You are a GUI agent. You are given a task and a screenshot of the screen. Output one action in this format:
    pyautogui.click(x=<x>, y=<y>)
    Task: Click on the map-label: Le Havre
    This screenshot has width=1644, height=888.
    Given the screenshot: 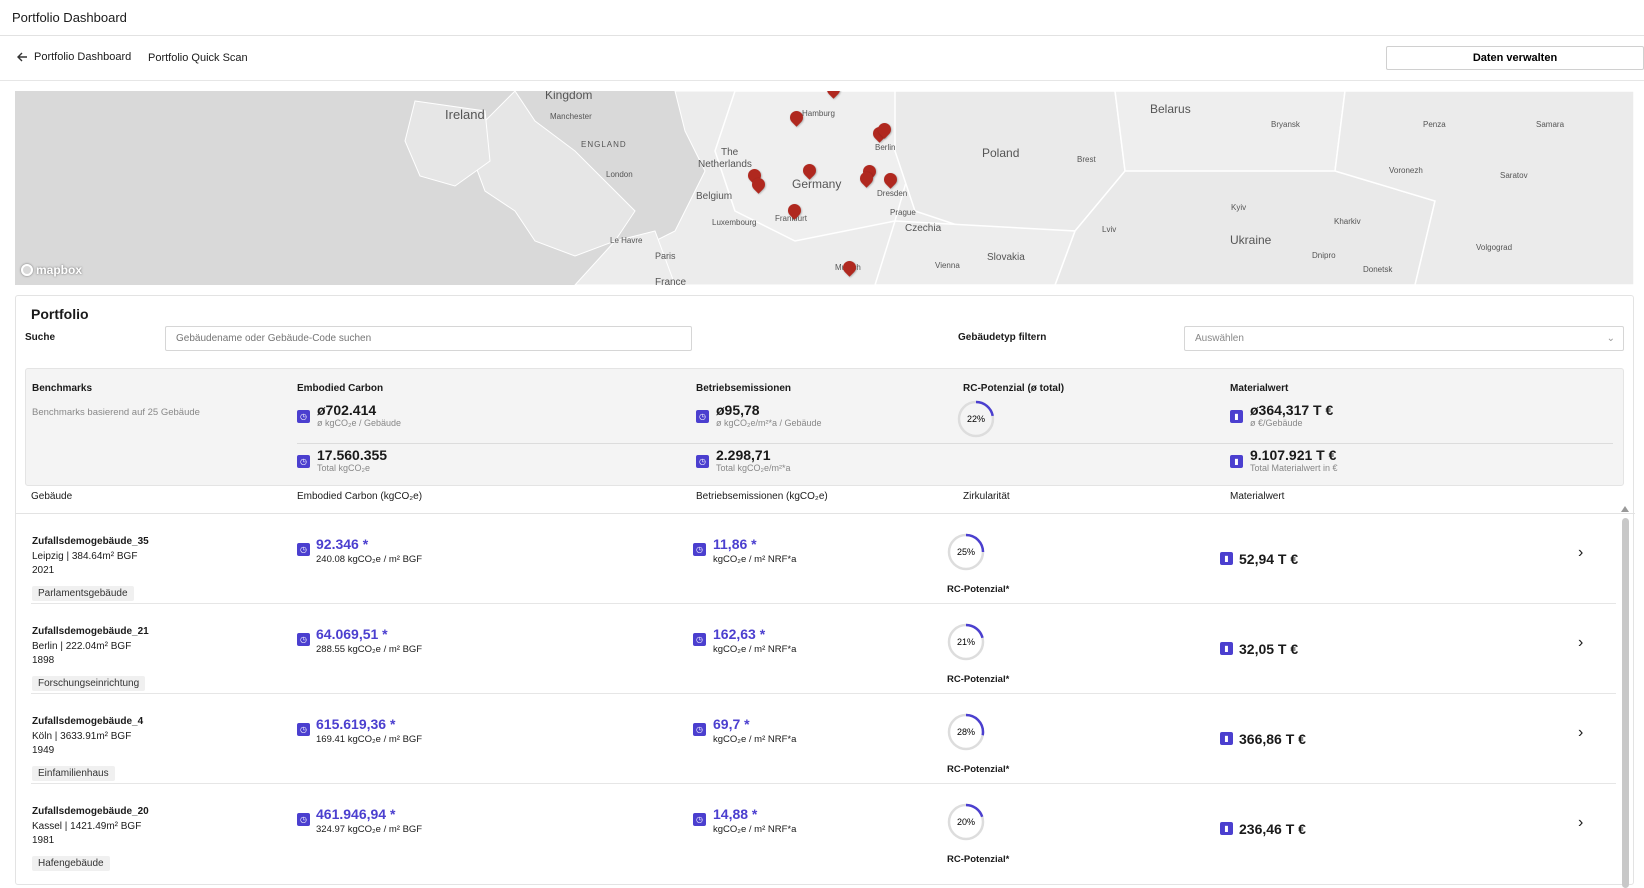 What is the action you would take?
    pyautogui.click(x=626, y=240)
    